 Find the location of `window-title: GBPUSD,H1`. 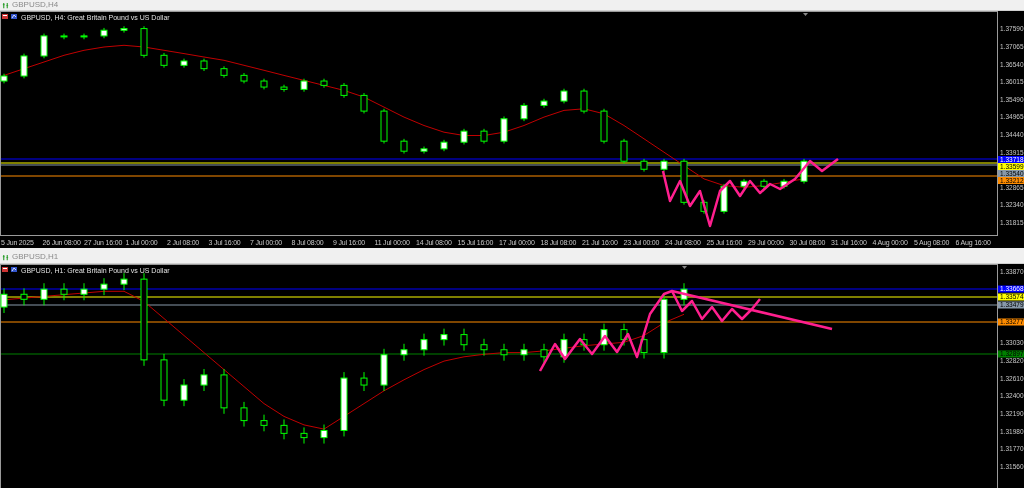

window-title: GBPUSD,H1 is located at coordinates (35, 257).